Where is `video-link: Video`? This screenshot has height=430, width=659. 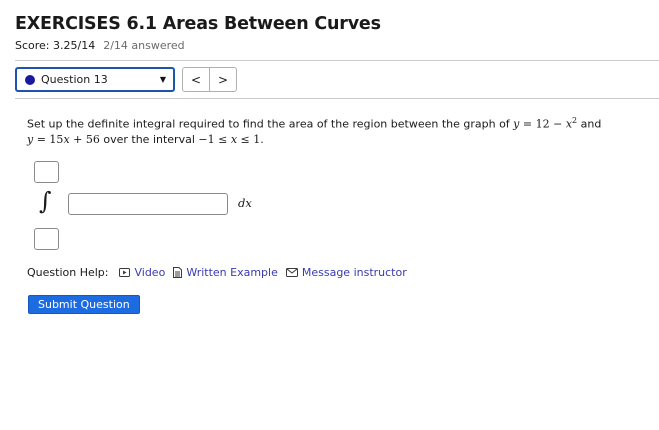 video-link: Video is located at coordinates (142, 272).